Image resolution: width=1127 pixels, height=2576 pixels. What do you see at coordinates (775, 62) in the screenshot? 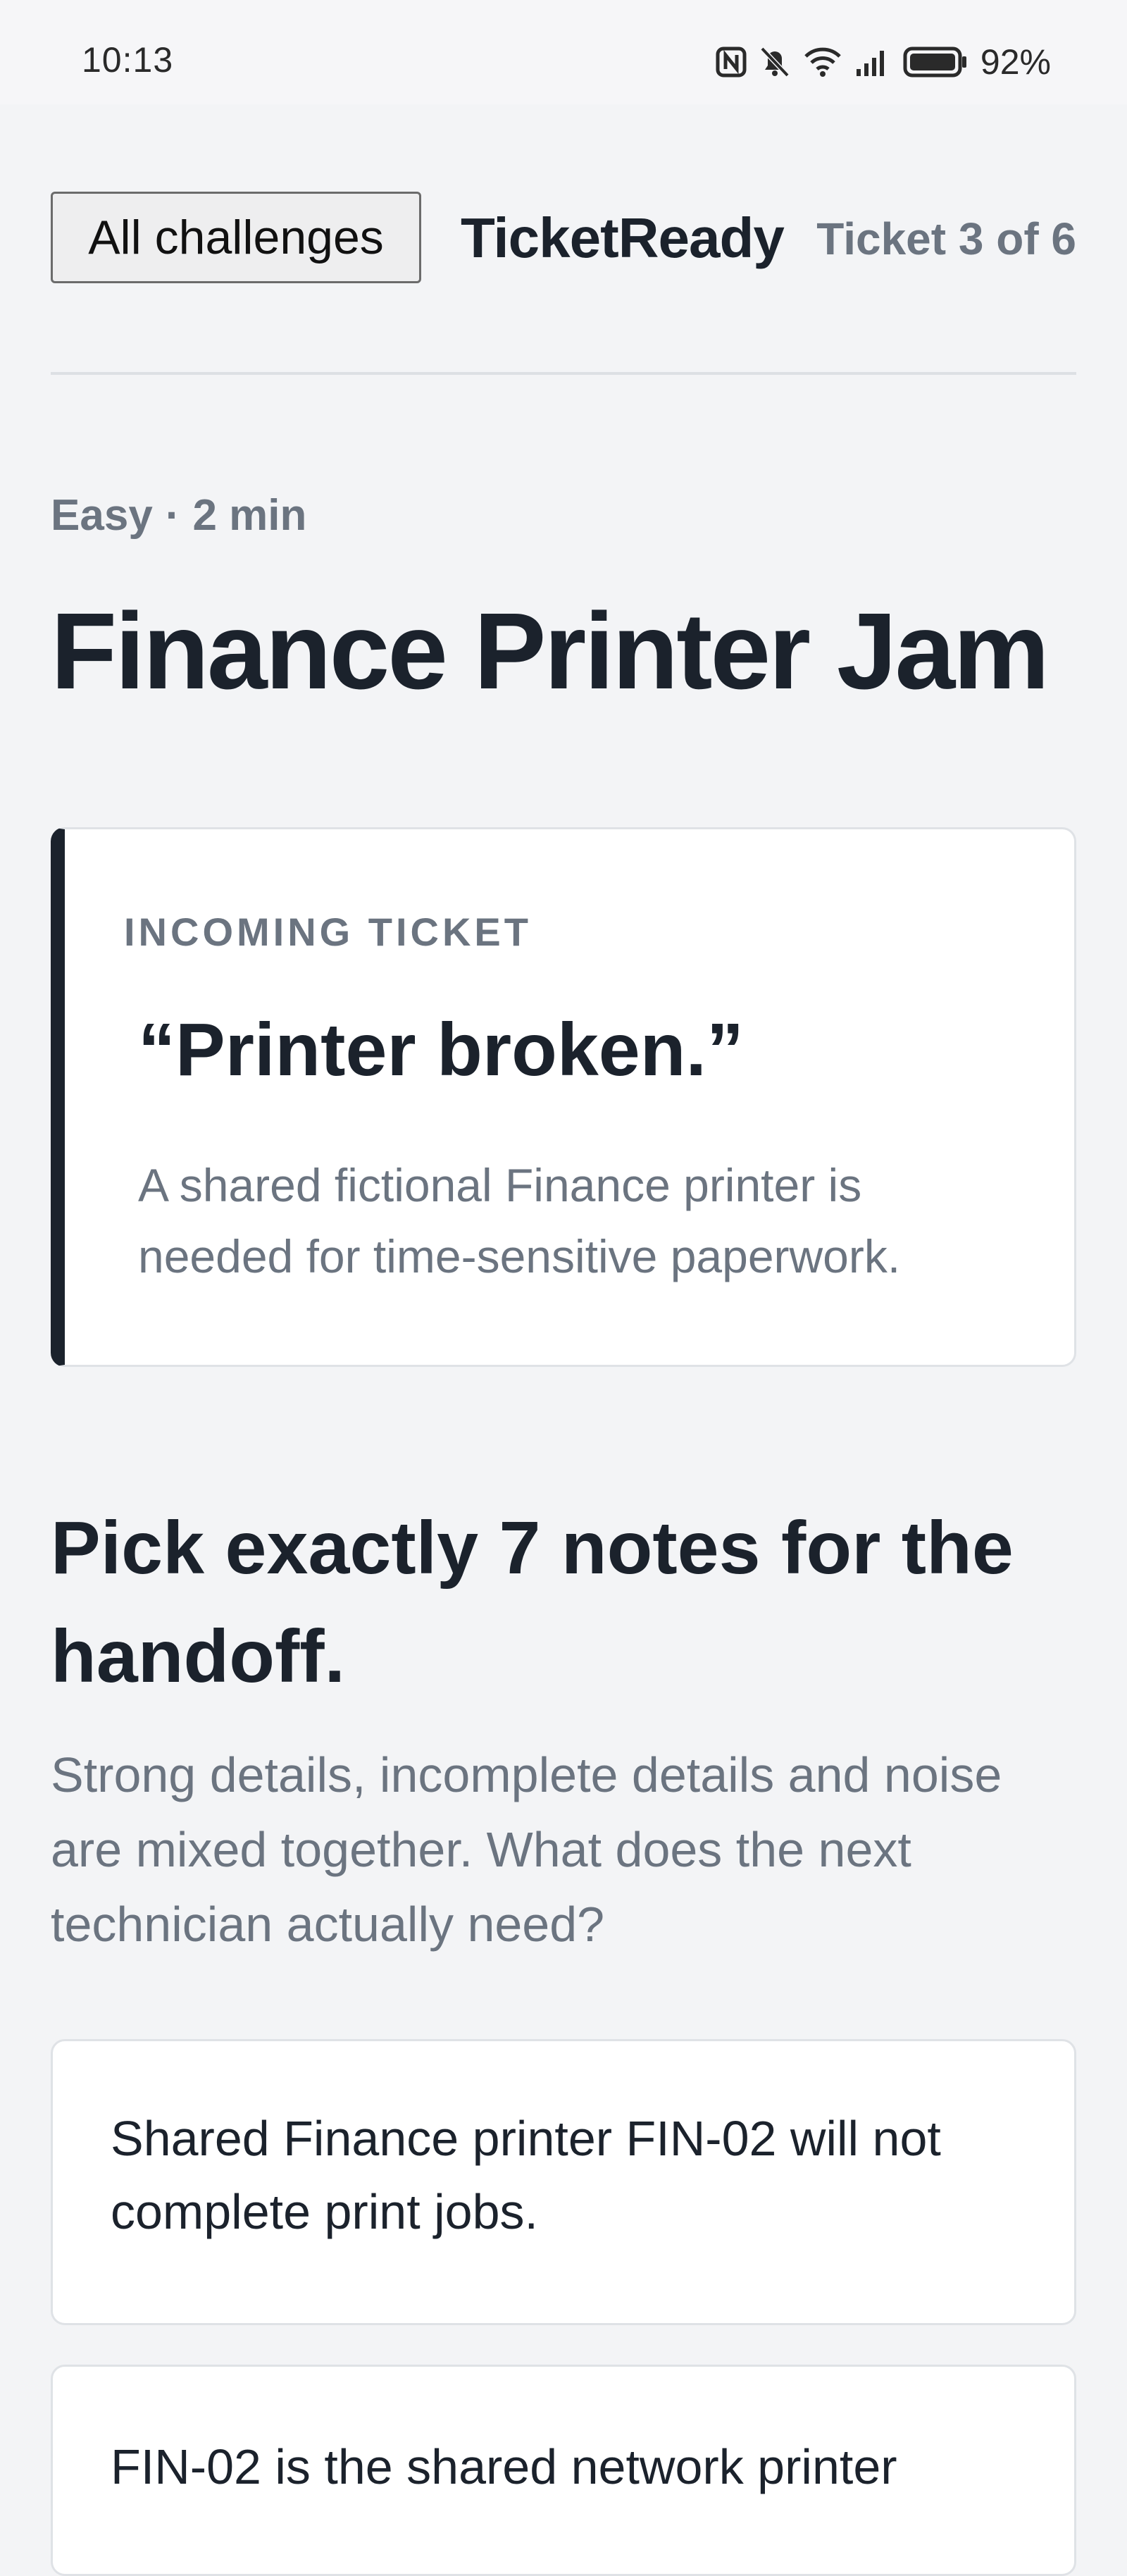
I see `bell-off-icon` at bounding box center [775, 62].